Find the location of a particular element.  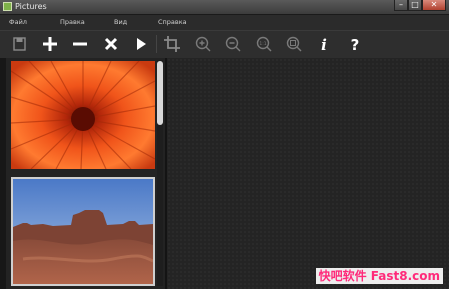

info-glyph: i is located at coordinates (324, 45).